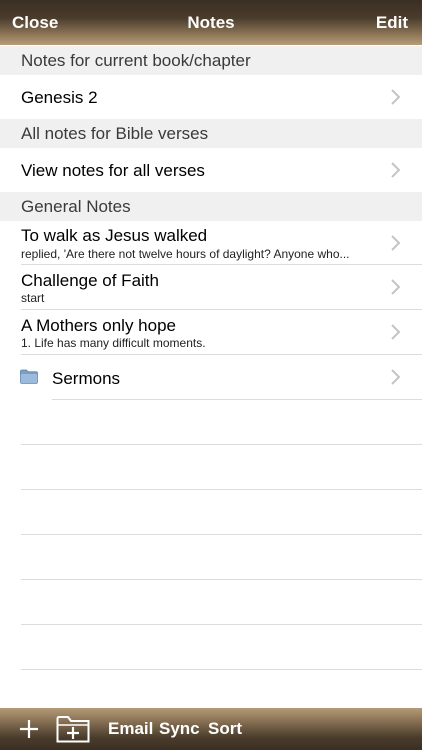  Describe the element at coordinates (179, 729) in the screenshot. I see `sync-button: Sync` at that location.